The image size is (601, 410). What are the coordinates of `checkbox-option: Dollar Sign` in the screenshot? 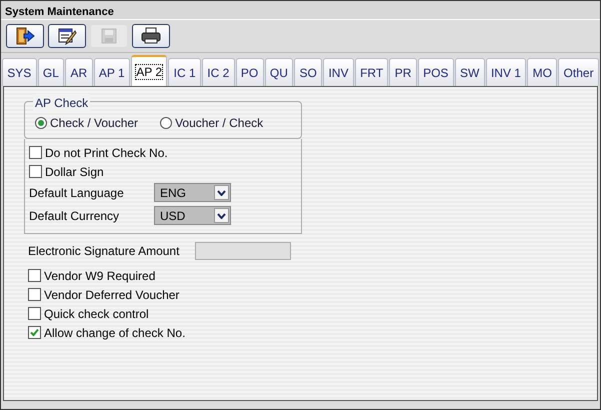 It's located at (162, 171).